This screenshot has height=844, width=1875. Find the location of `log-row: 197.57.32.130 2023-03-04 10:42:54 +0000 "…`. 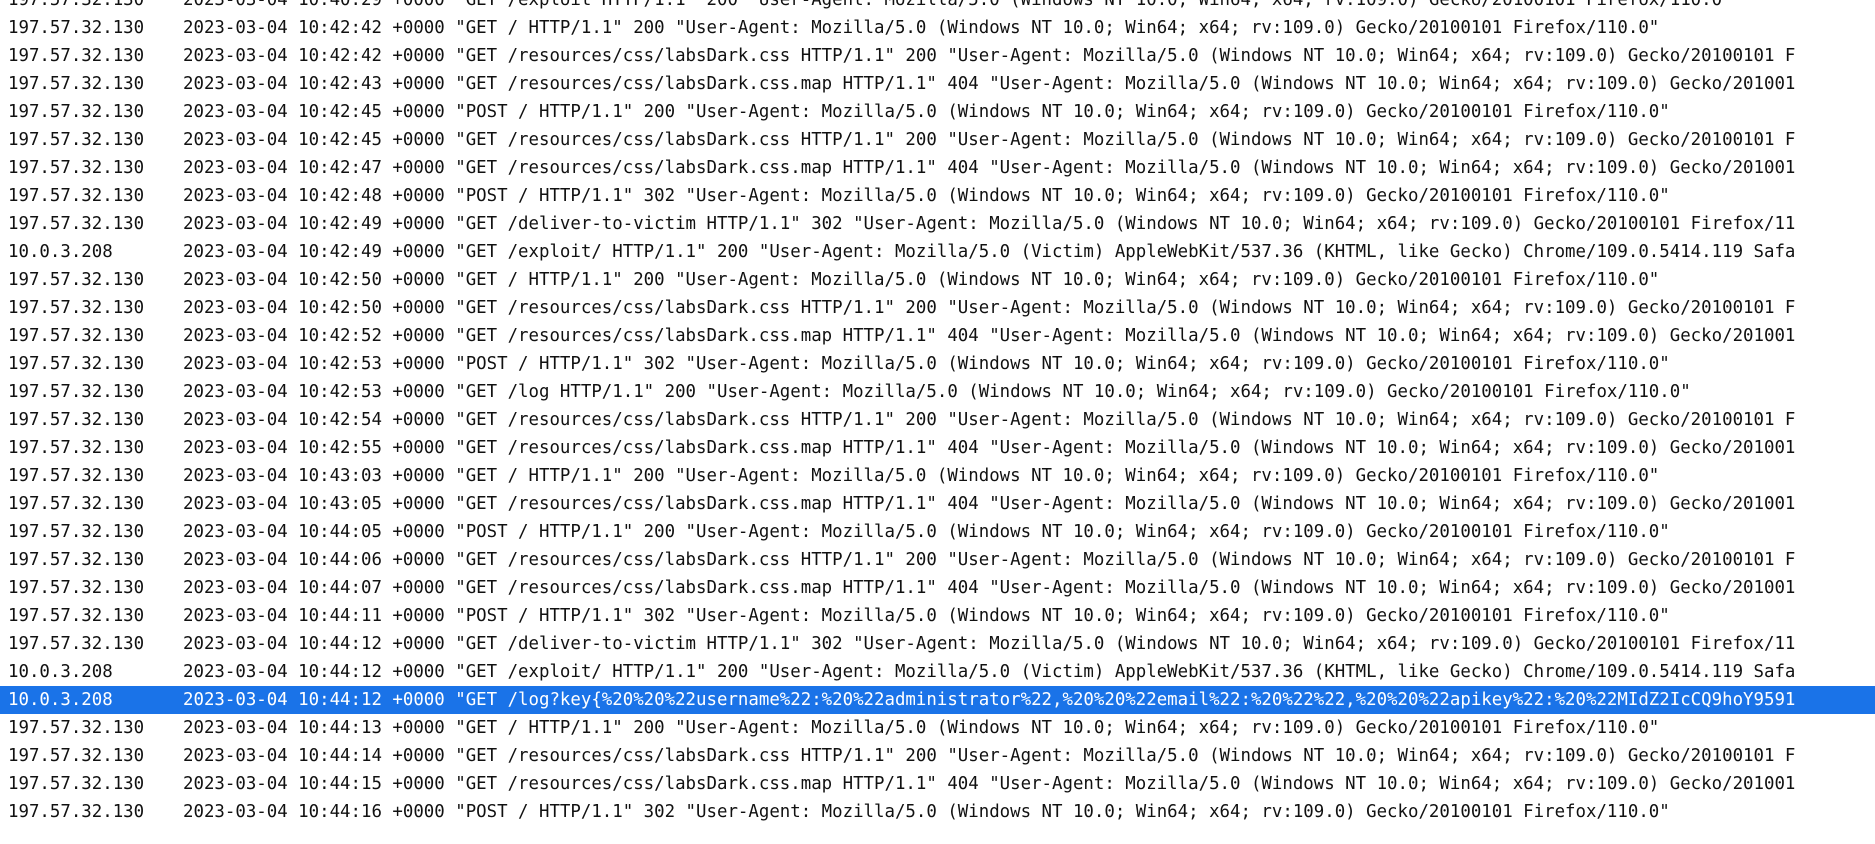

log-row: 197.57.32.130 2023-03-04 10:42:54 +0000 "… is located at coordinates (937, 420).